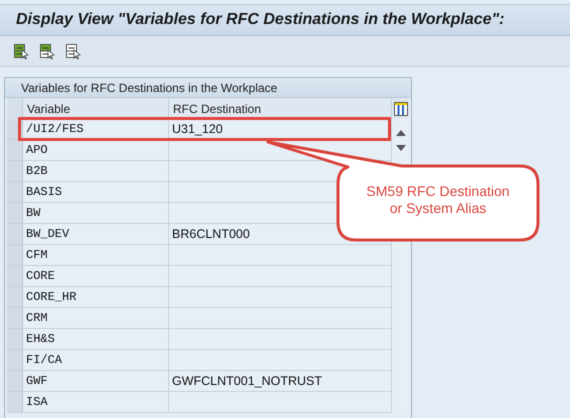 The width and height of the screenshot is (570, 418). What do you see at coordinates (96, 318) in the screenshot?
I see `table-cell: CRM` at bounding box center [96, 318].